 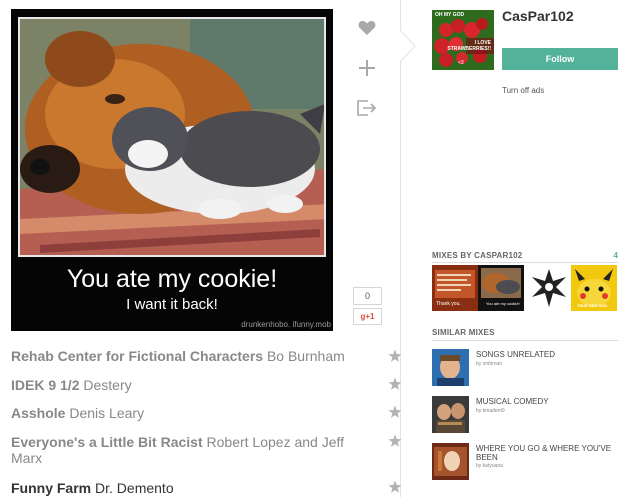 I want to click on cover-watermark: drunkenhobo. ifunny.mob, so click(x=286, y=324).